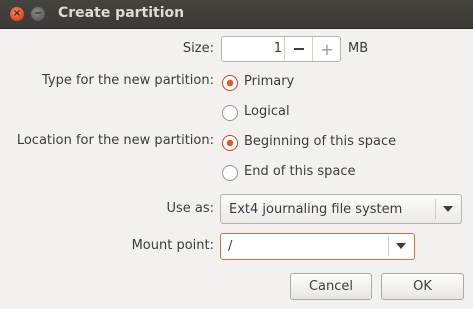 This screenshot has height=309, width=473. What do you see at coordinates (230, 143) in the screenshot?
I see `radio-beginning` at bounding box center [230, 143].